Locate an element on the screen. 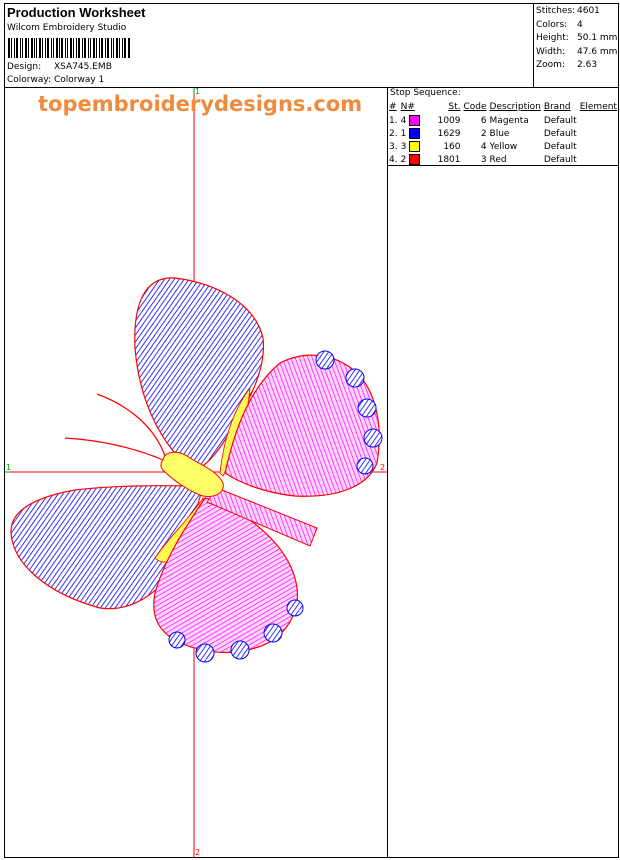  colorway-label: Colorway: is located at coordinates (29, 80).